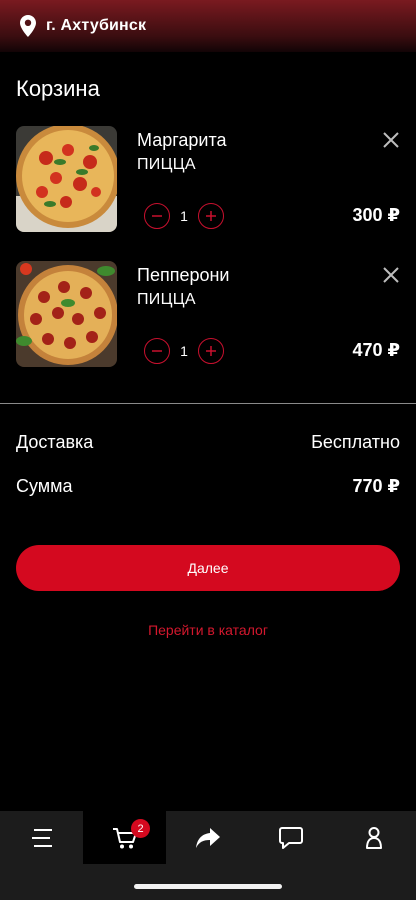 The width and height of the screenshot is (416, 900). What do you see at coordinates (44, 486) in the screenshot?
I see `total-label: Сумма` at bounding box center [44, 486].